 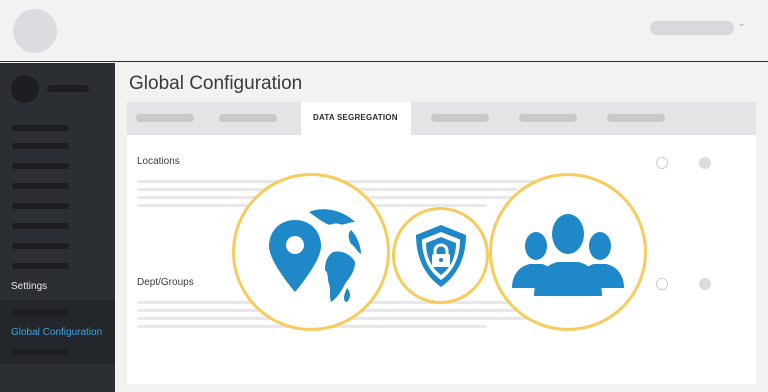 I want to click on sidebar: Settings Global Configuration, so click(x=57, y=227).